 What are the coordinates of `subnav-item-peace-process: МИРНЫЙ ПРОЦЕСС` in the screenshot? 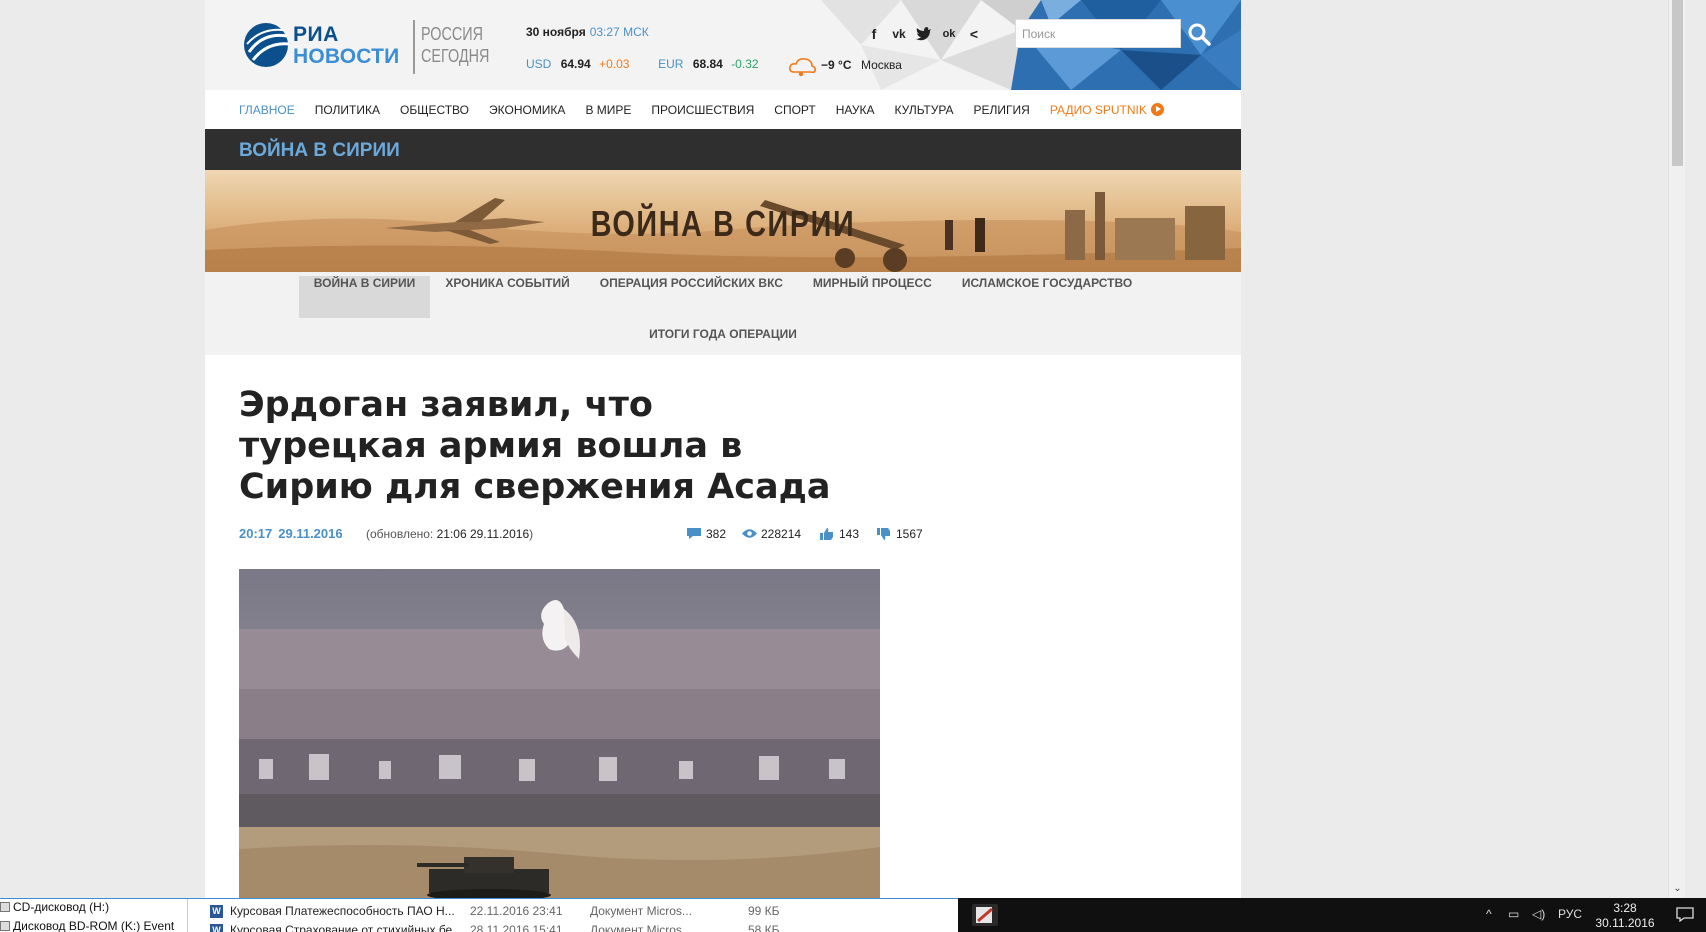 It's located at (872, 297).